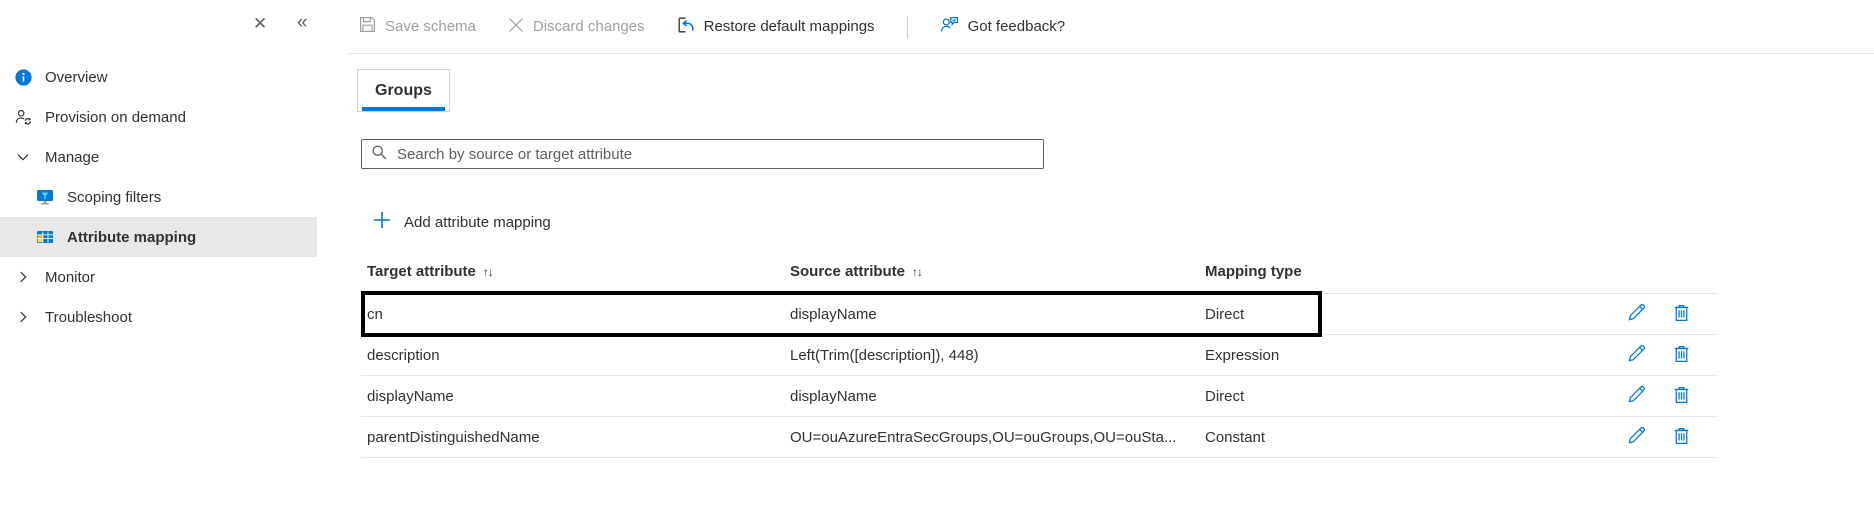  Describe the element at coordinates (45, 197) in the screenshot. I see `scoping-filters-icon` at that location.